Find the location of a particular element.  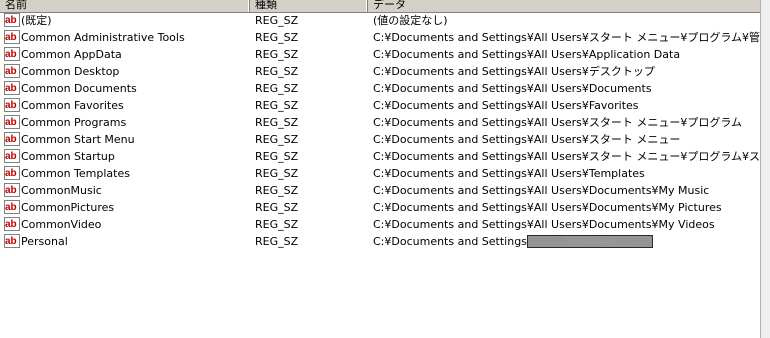

column-header-data: データ is located at coordinates (564, 6).